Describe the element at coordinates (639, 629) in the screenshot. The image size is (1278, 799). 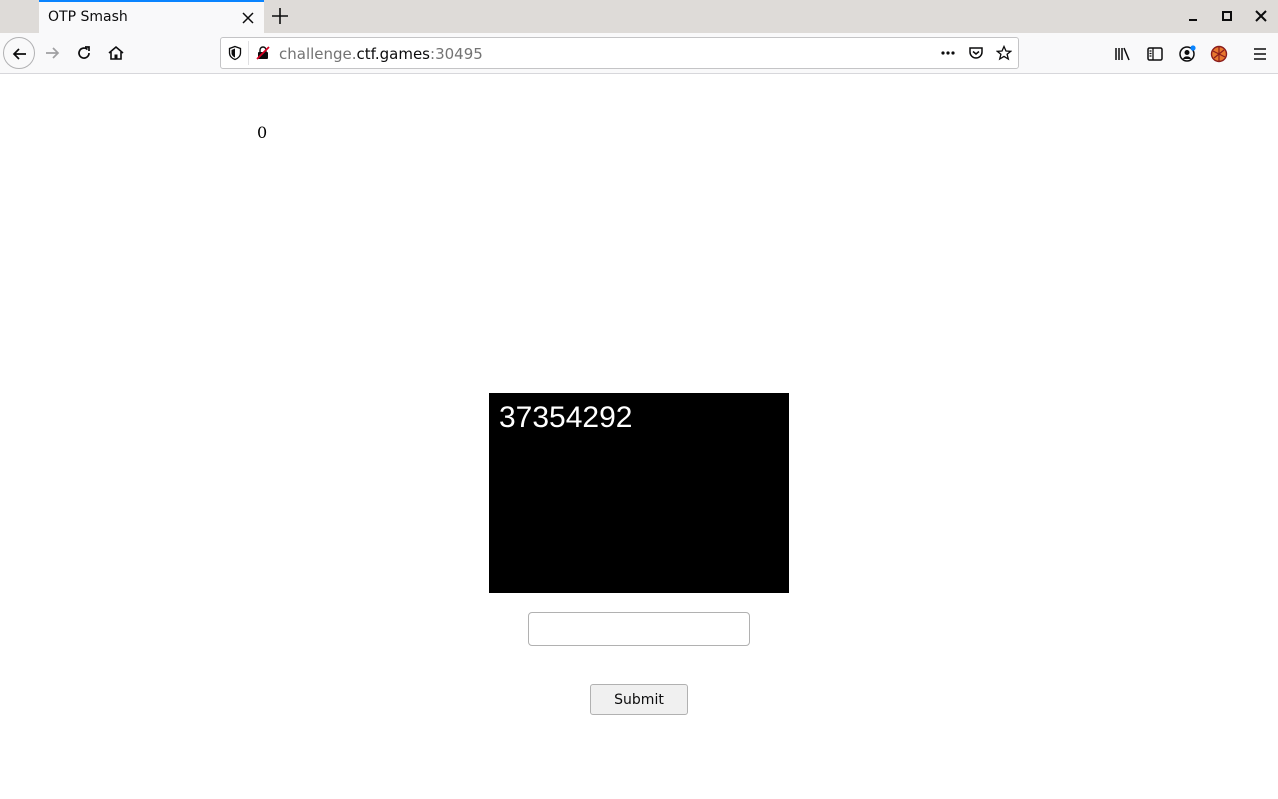
I see `otp-input` at that location.